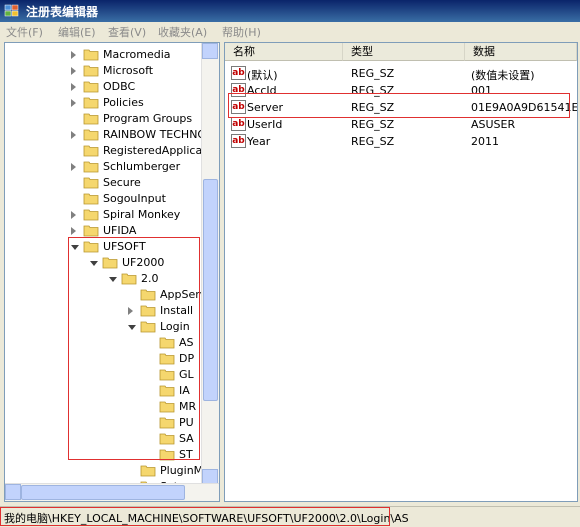 The width and height of the screenshot is (580, 527). I want to click on value-name-cell: Server, so click(265, 107).